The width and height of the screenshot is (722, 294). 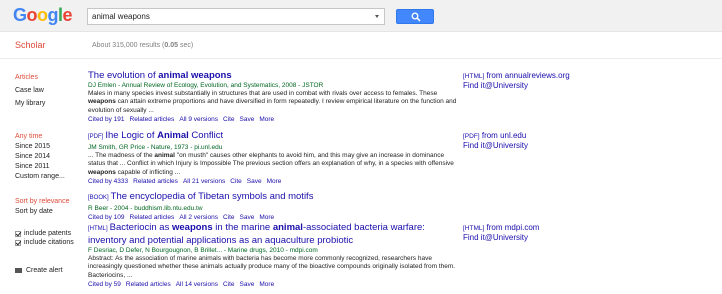 What do you see at coordinates (171, 45) in the screenshot?
I see `results-time: 0.05` at bounding box center [171, 45].